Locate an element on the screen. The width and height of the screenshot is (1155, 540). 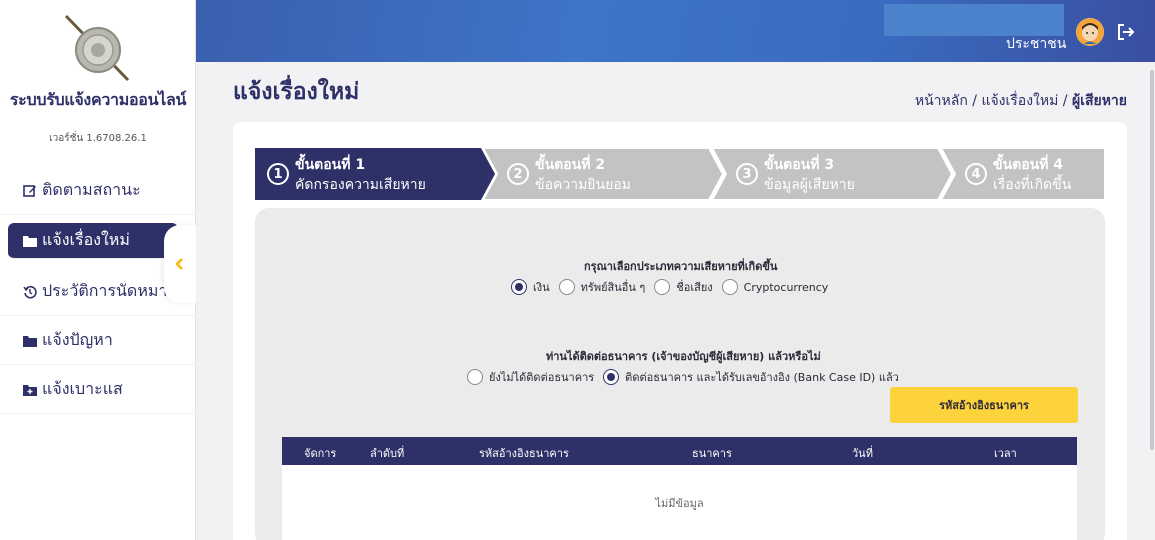
sidebar-item-label: แจ้งเบาะแส is located at coordinates (82, 388).